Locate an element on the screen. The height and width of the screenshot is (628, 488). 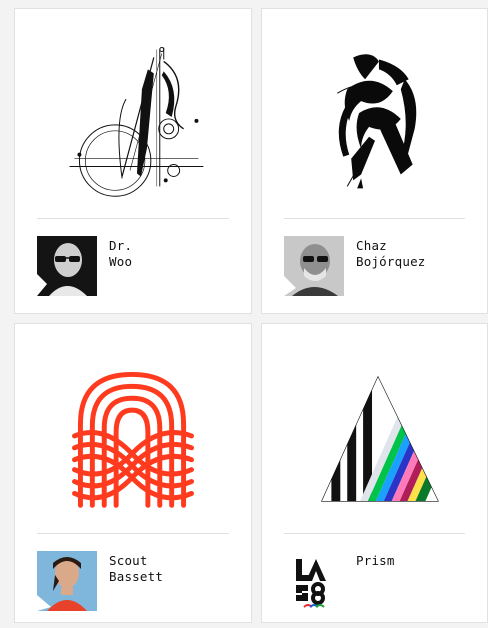
dr-woo-photo is located at coordinates (67, 266).